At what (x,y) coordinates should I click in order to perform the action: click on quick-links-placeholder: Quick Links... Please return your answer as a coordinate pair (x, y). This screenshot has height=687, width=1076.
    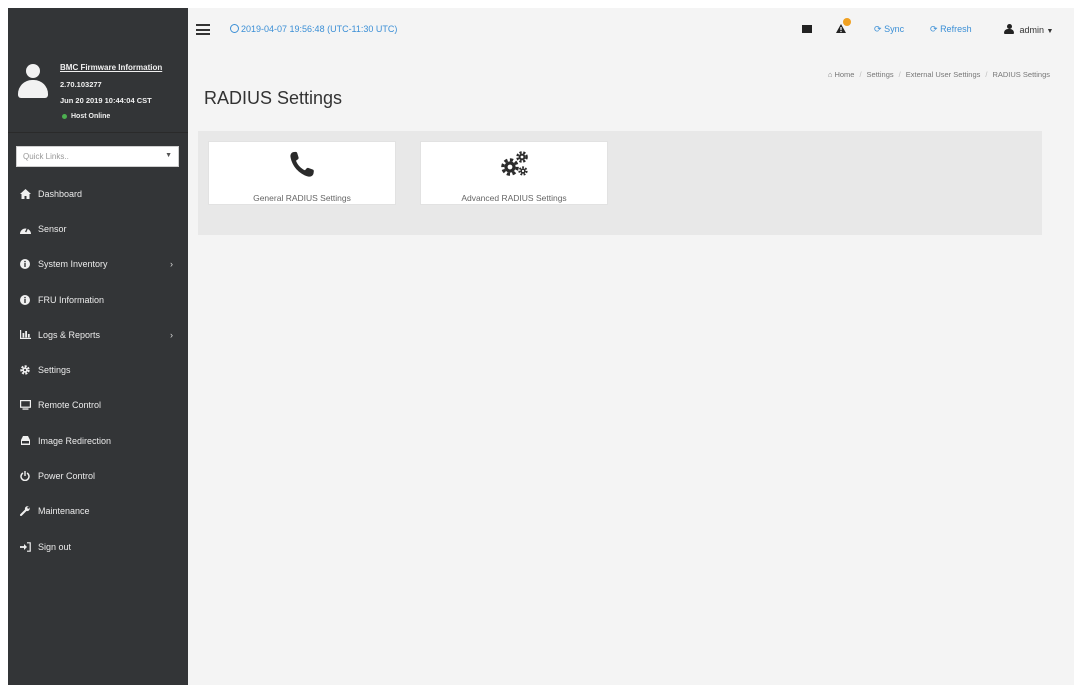
    Looking at the image, I should click on (46, 156).